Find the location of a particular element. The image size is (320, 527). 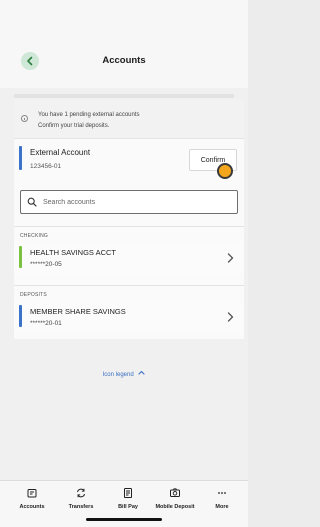

home-indicator is located at coordinates (124, 519).